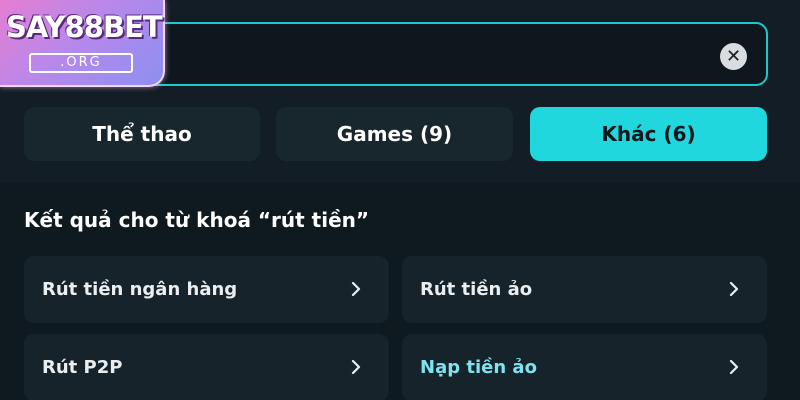 The image size is (800, 400). I want to click on logo: SAY88BET .ORG, so click(82, 43).